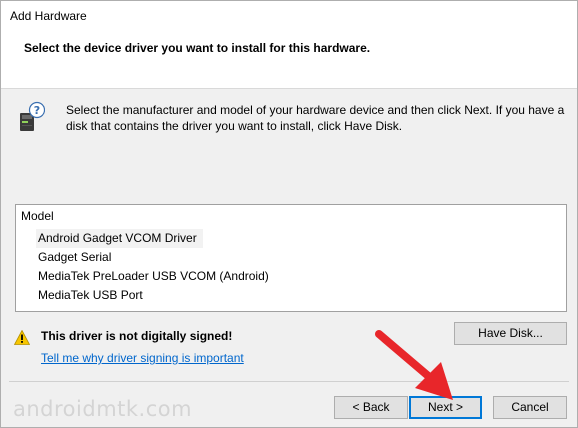  I want to click on cancel-button: Cancel, so click(530, 407).